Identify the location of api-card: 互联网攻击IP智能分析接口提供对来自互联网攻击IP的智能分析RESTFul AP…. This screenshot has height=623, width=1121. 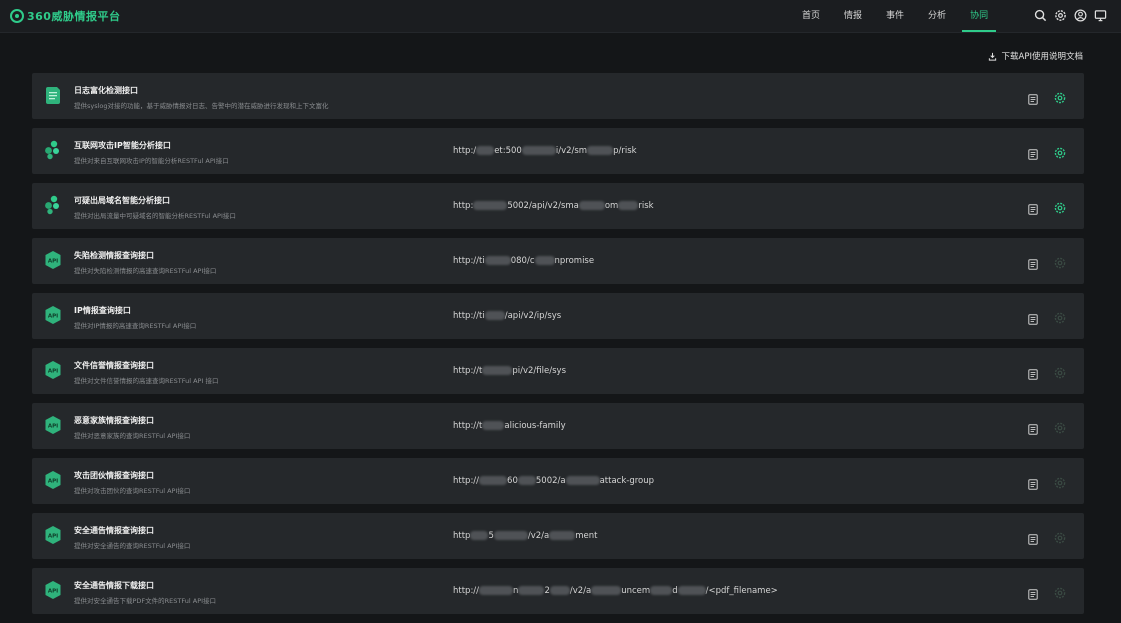
(558, 151).